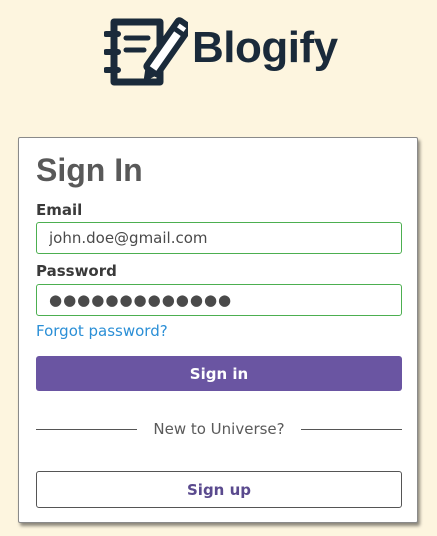 Image resolution: width=437 pixels, height=536 pixels. Describe the element at coordinates (219, 489) in the screenshot. I see `sign-up-button: Sign up` at that location.